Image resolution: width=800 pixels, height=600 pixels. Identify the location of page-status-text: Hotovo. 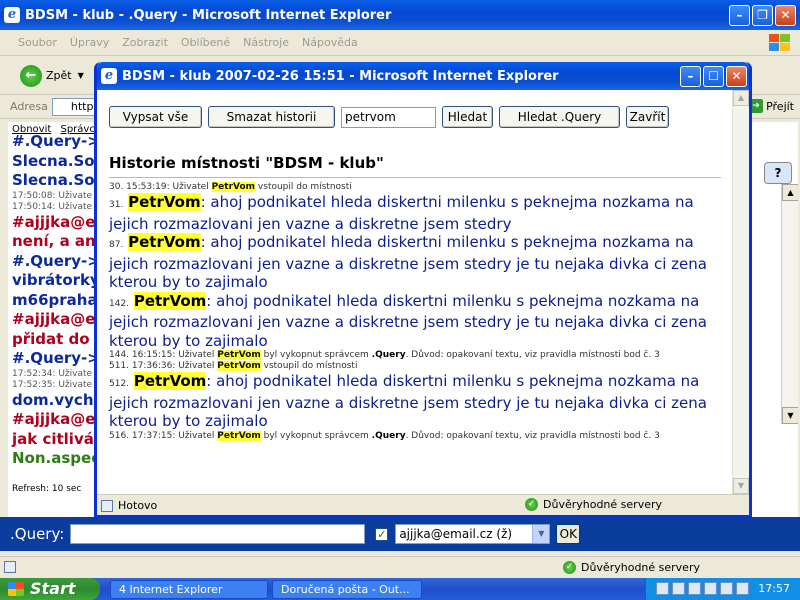
(138, 505).